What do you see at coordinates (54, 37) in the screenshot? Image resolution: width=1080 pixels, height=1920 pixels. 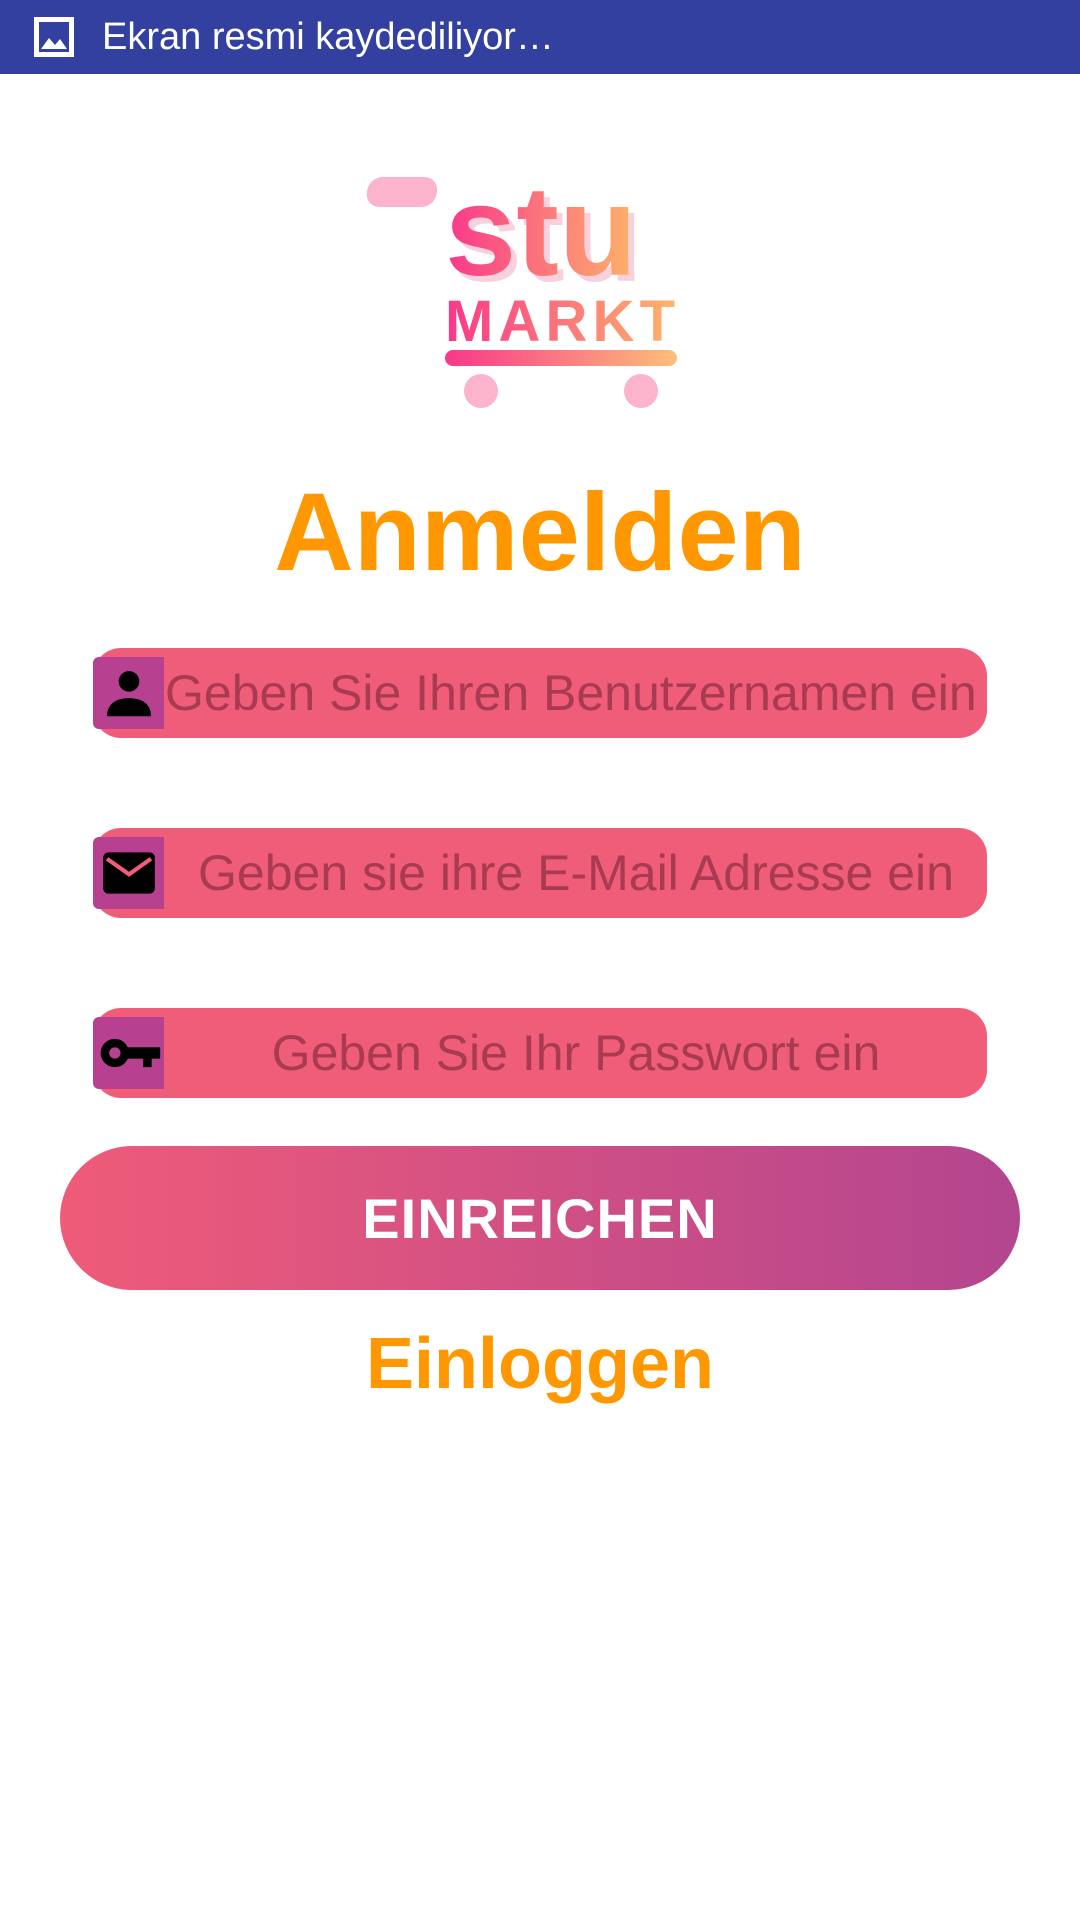 I see `image-icon` at bounding box center [54, 37].